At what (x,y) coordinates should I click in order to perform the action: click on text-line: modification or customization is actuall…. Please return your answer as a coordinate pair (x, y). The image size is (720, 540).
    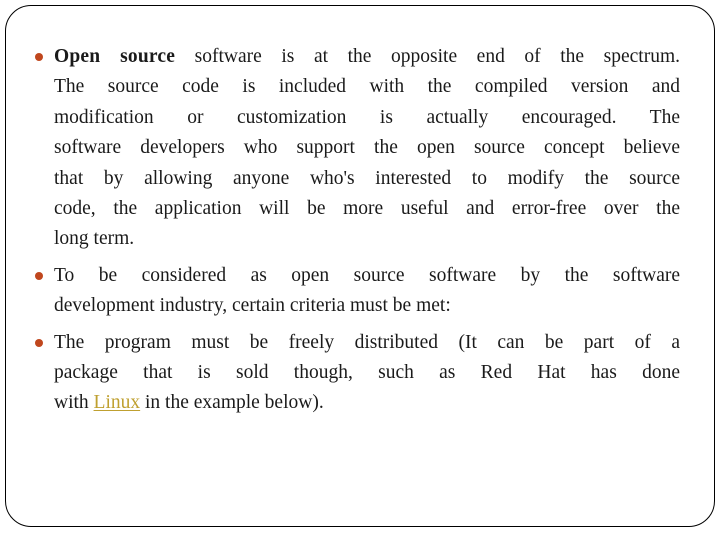
    Looking at the image, I should click on (367, 117).